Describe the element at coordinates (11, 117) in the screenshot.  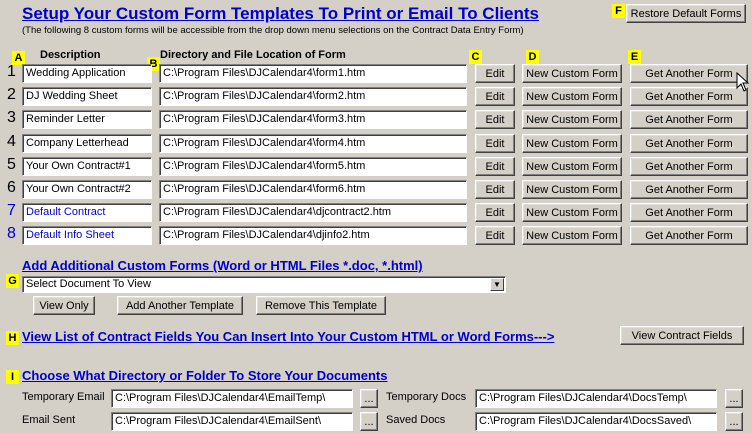
I see `row-number: 3` at that location.